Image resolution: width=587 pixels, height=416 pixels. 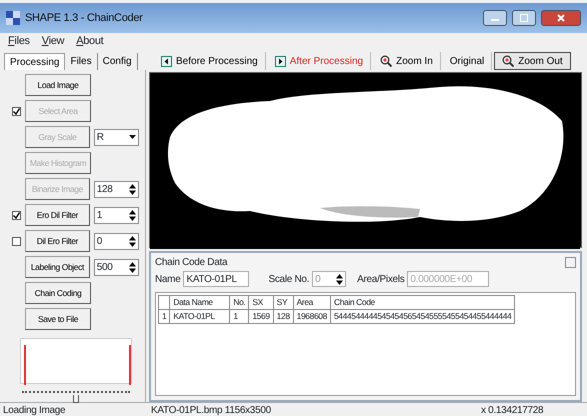 I want to click on control-button: Labeling Object, so click(x=57, y=267).